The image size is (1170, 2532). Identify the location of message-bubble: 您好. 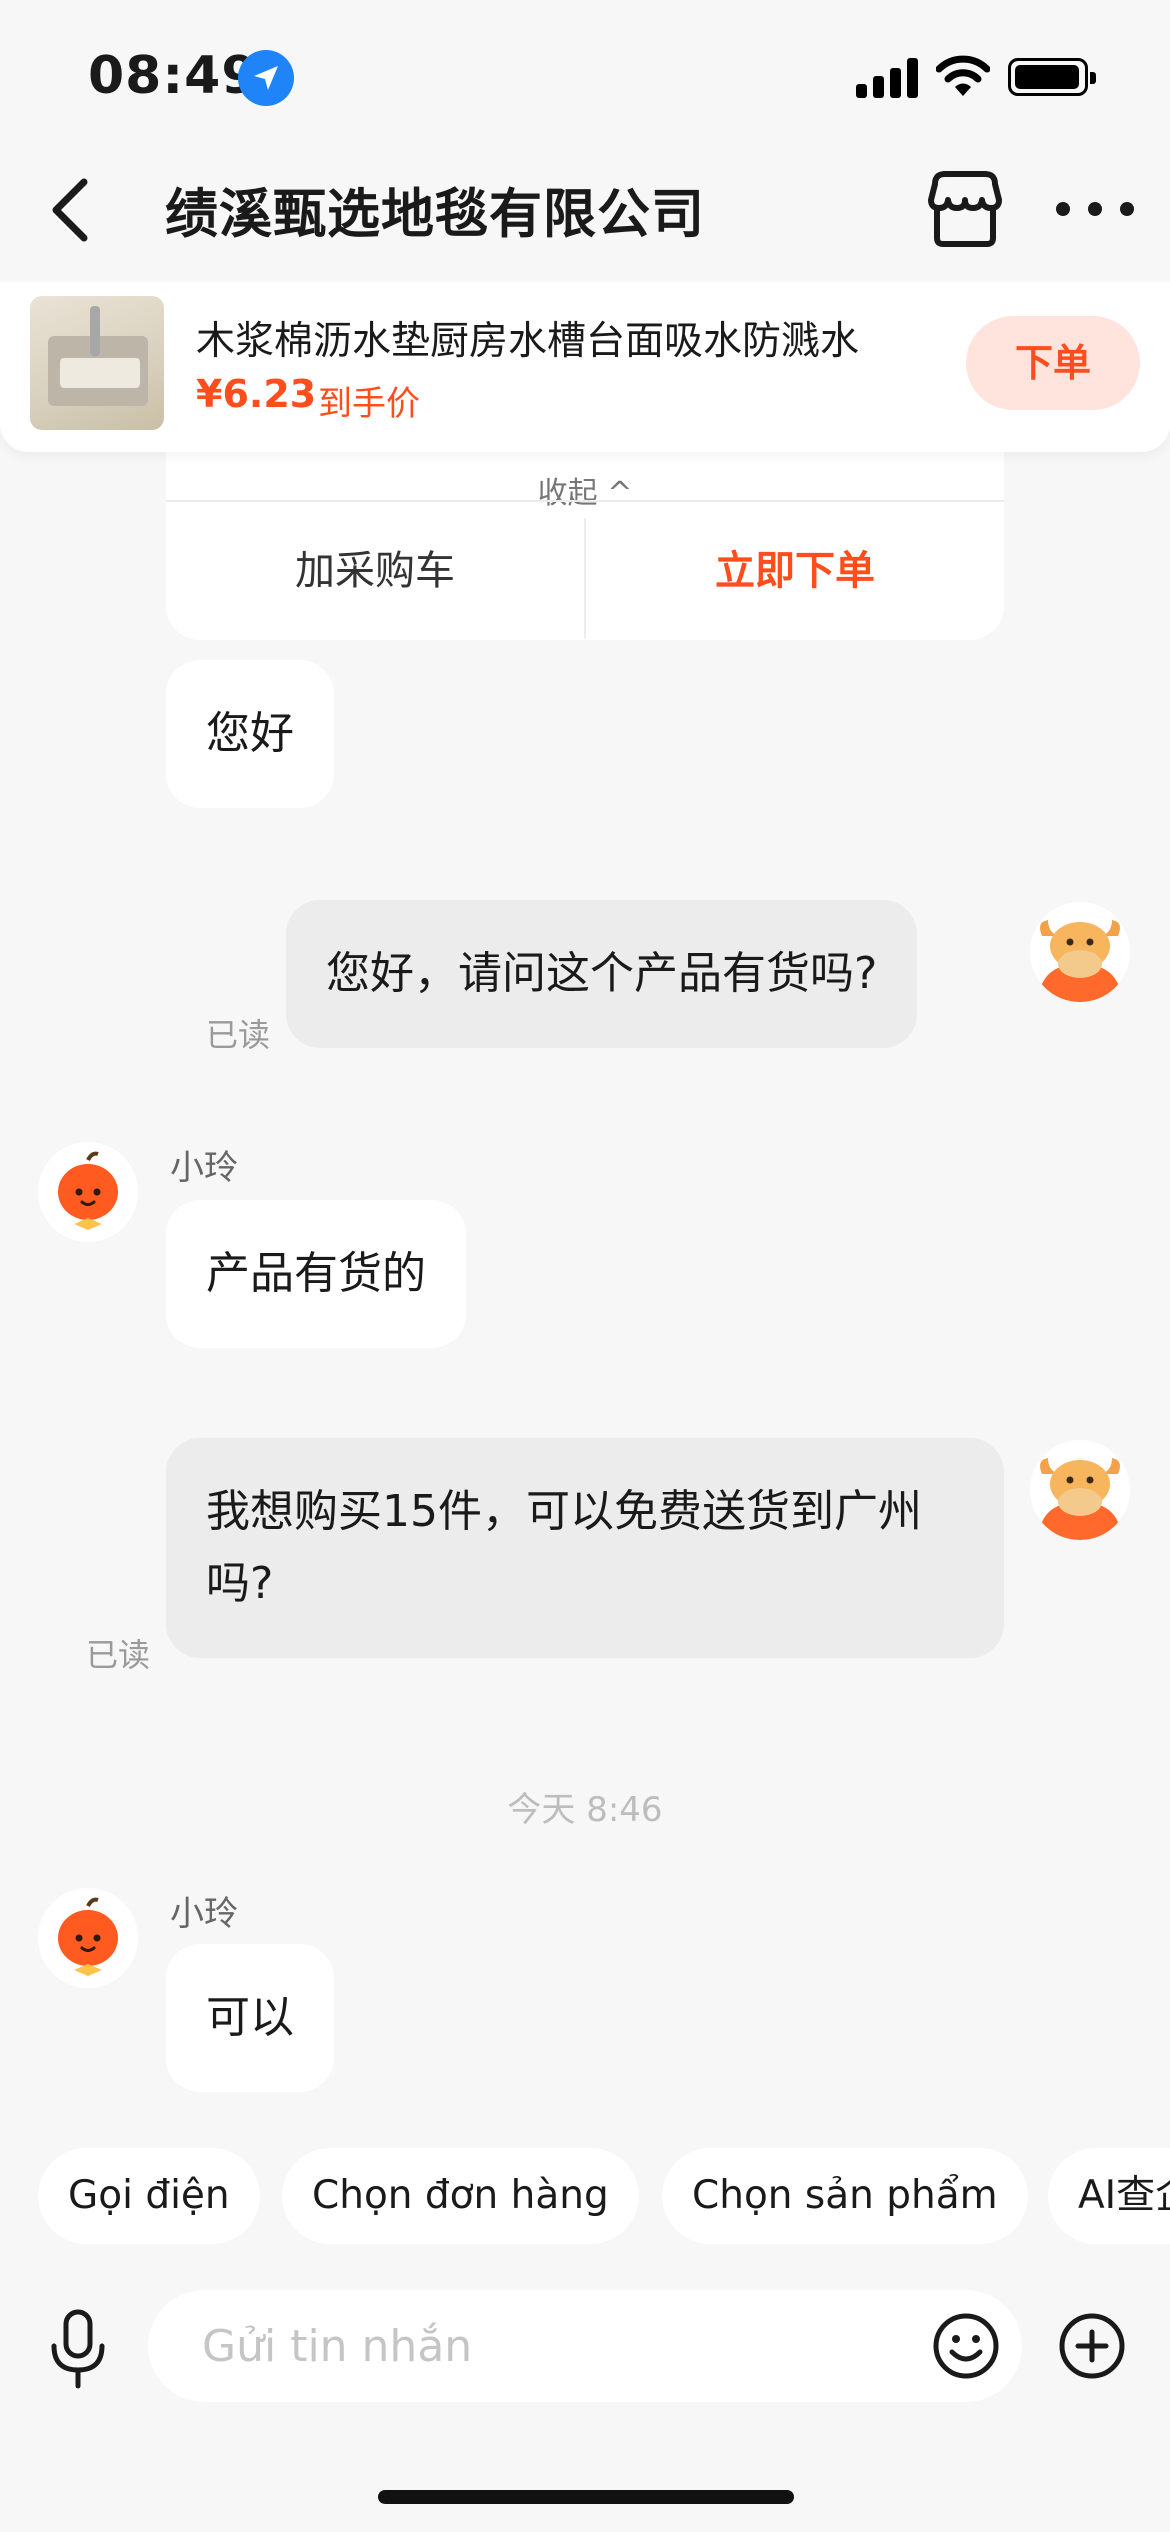
(250, 734).